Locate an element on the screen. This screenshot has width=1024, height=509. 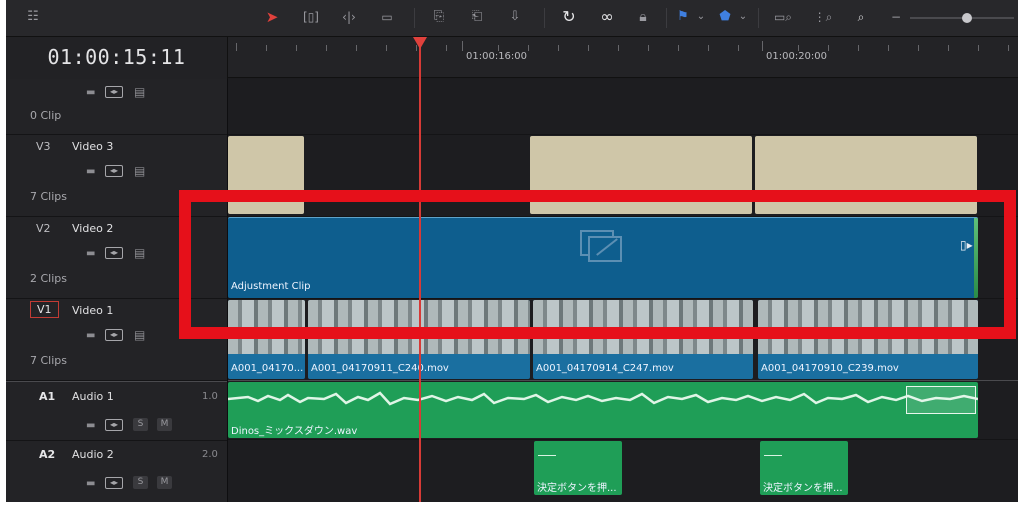
insert-icon: ⎘ is located at coordinates (439, 17).